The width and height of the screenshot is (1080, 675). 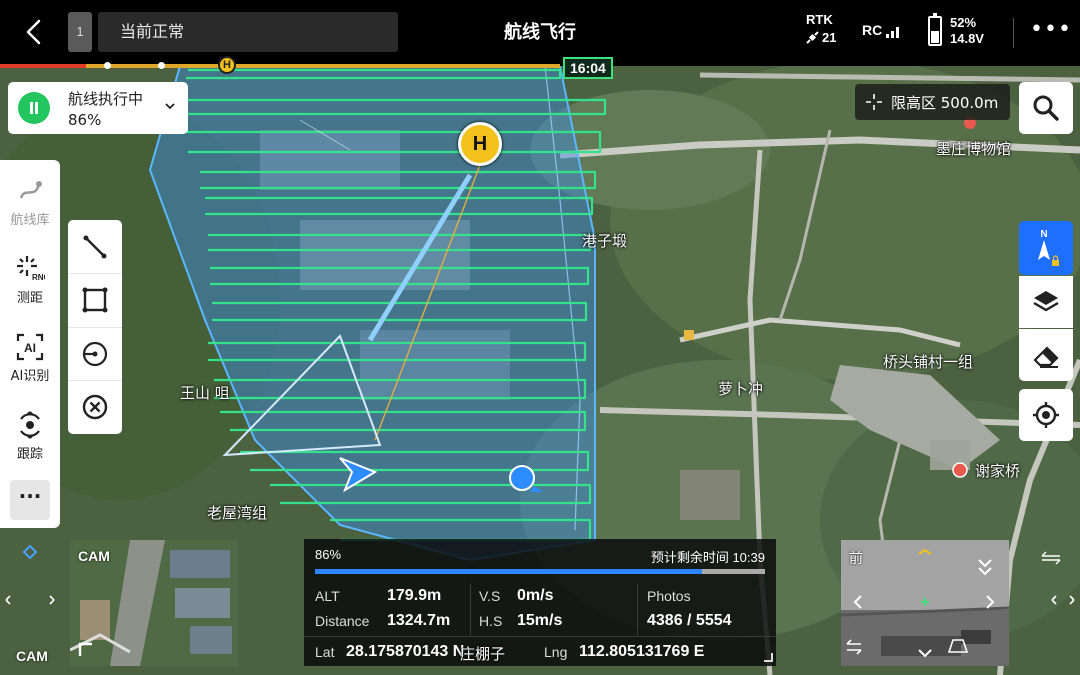 I want to click on rc-label: RC, so click(x=872, y=30).